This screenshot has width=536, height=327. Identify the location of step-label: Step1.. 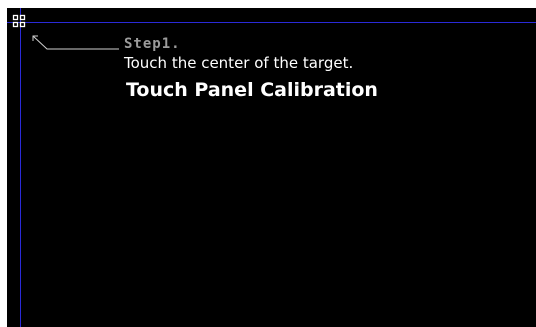
(152, 44).